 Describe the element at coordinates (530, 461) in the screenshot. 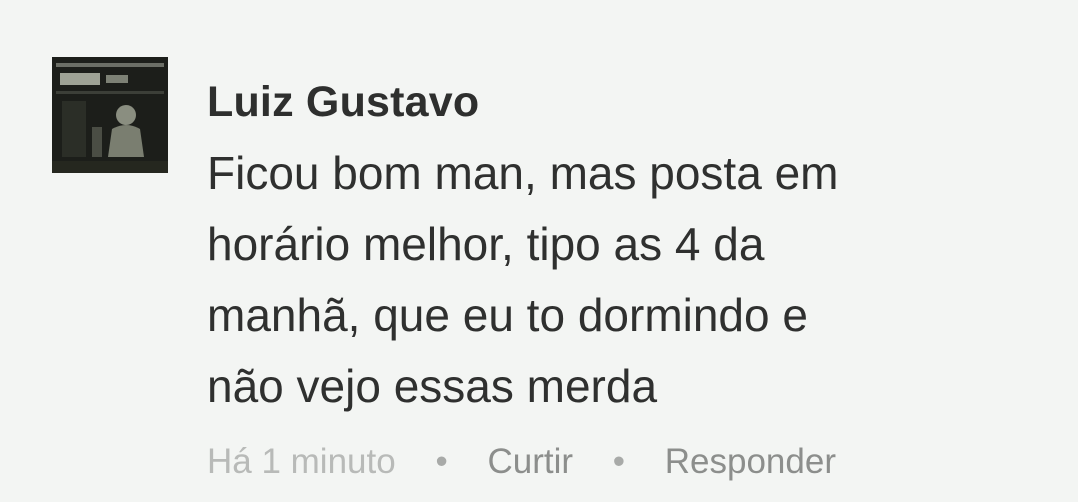

I see `like-button: Curtir` at that location.